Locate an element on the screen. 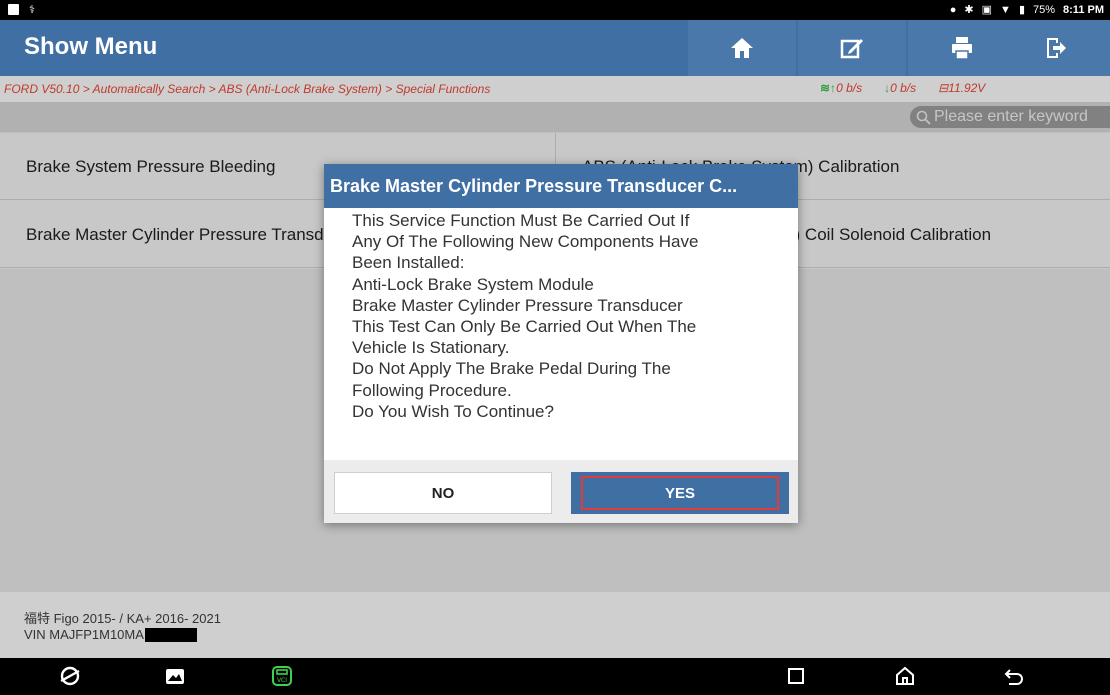  battery-voltage: ⊟11.92V is located at coordinates (962, 88).